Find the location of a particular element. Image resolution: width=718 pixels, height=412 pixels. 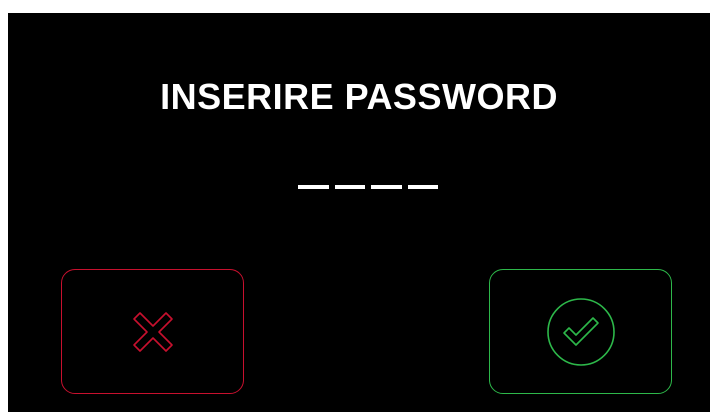

close-icon is located at coordinates (153, 332).